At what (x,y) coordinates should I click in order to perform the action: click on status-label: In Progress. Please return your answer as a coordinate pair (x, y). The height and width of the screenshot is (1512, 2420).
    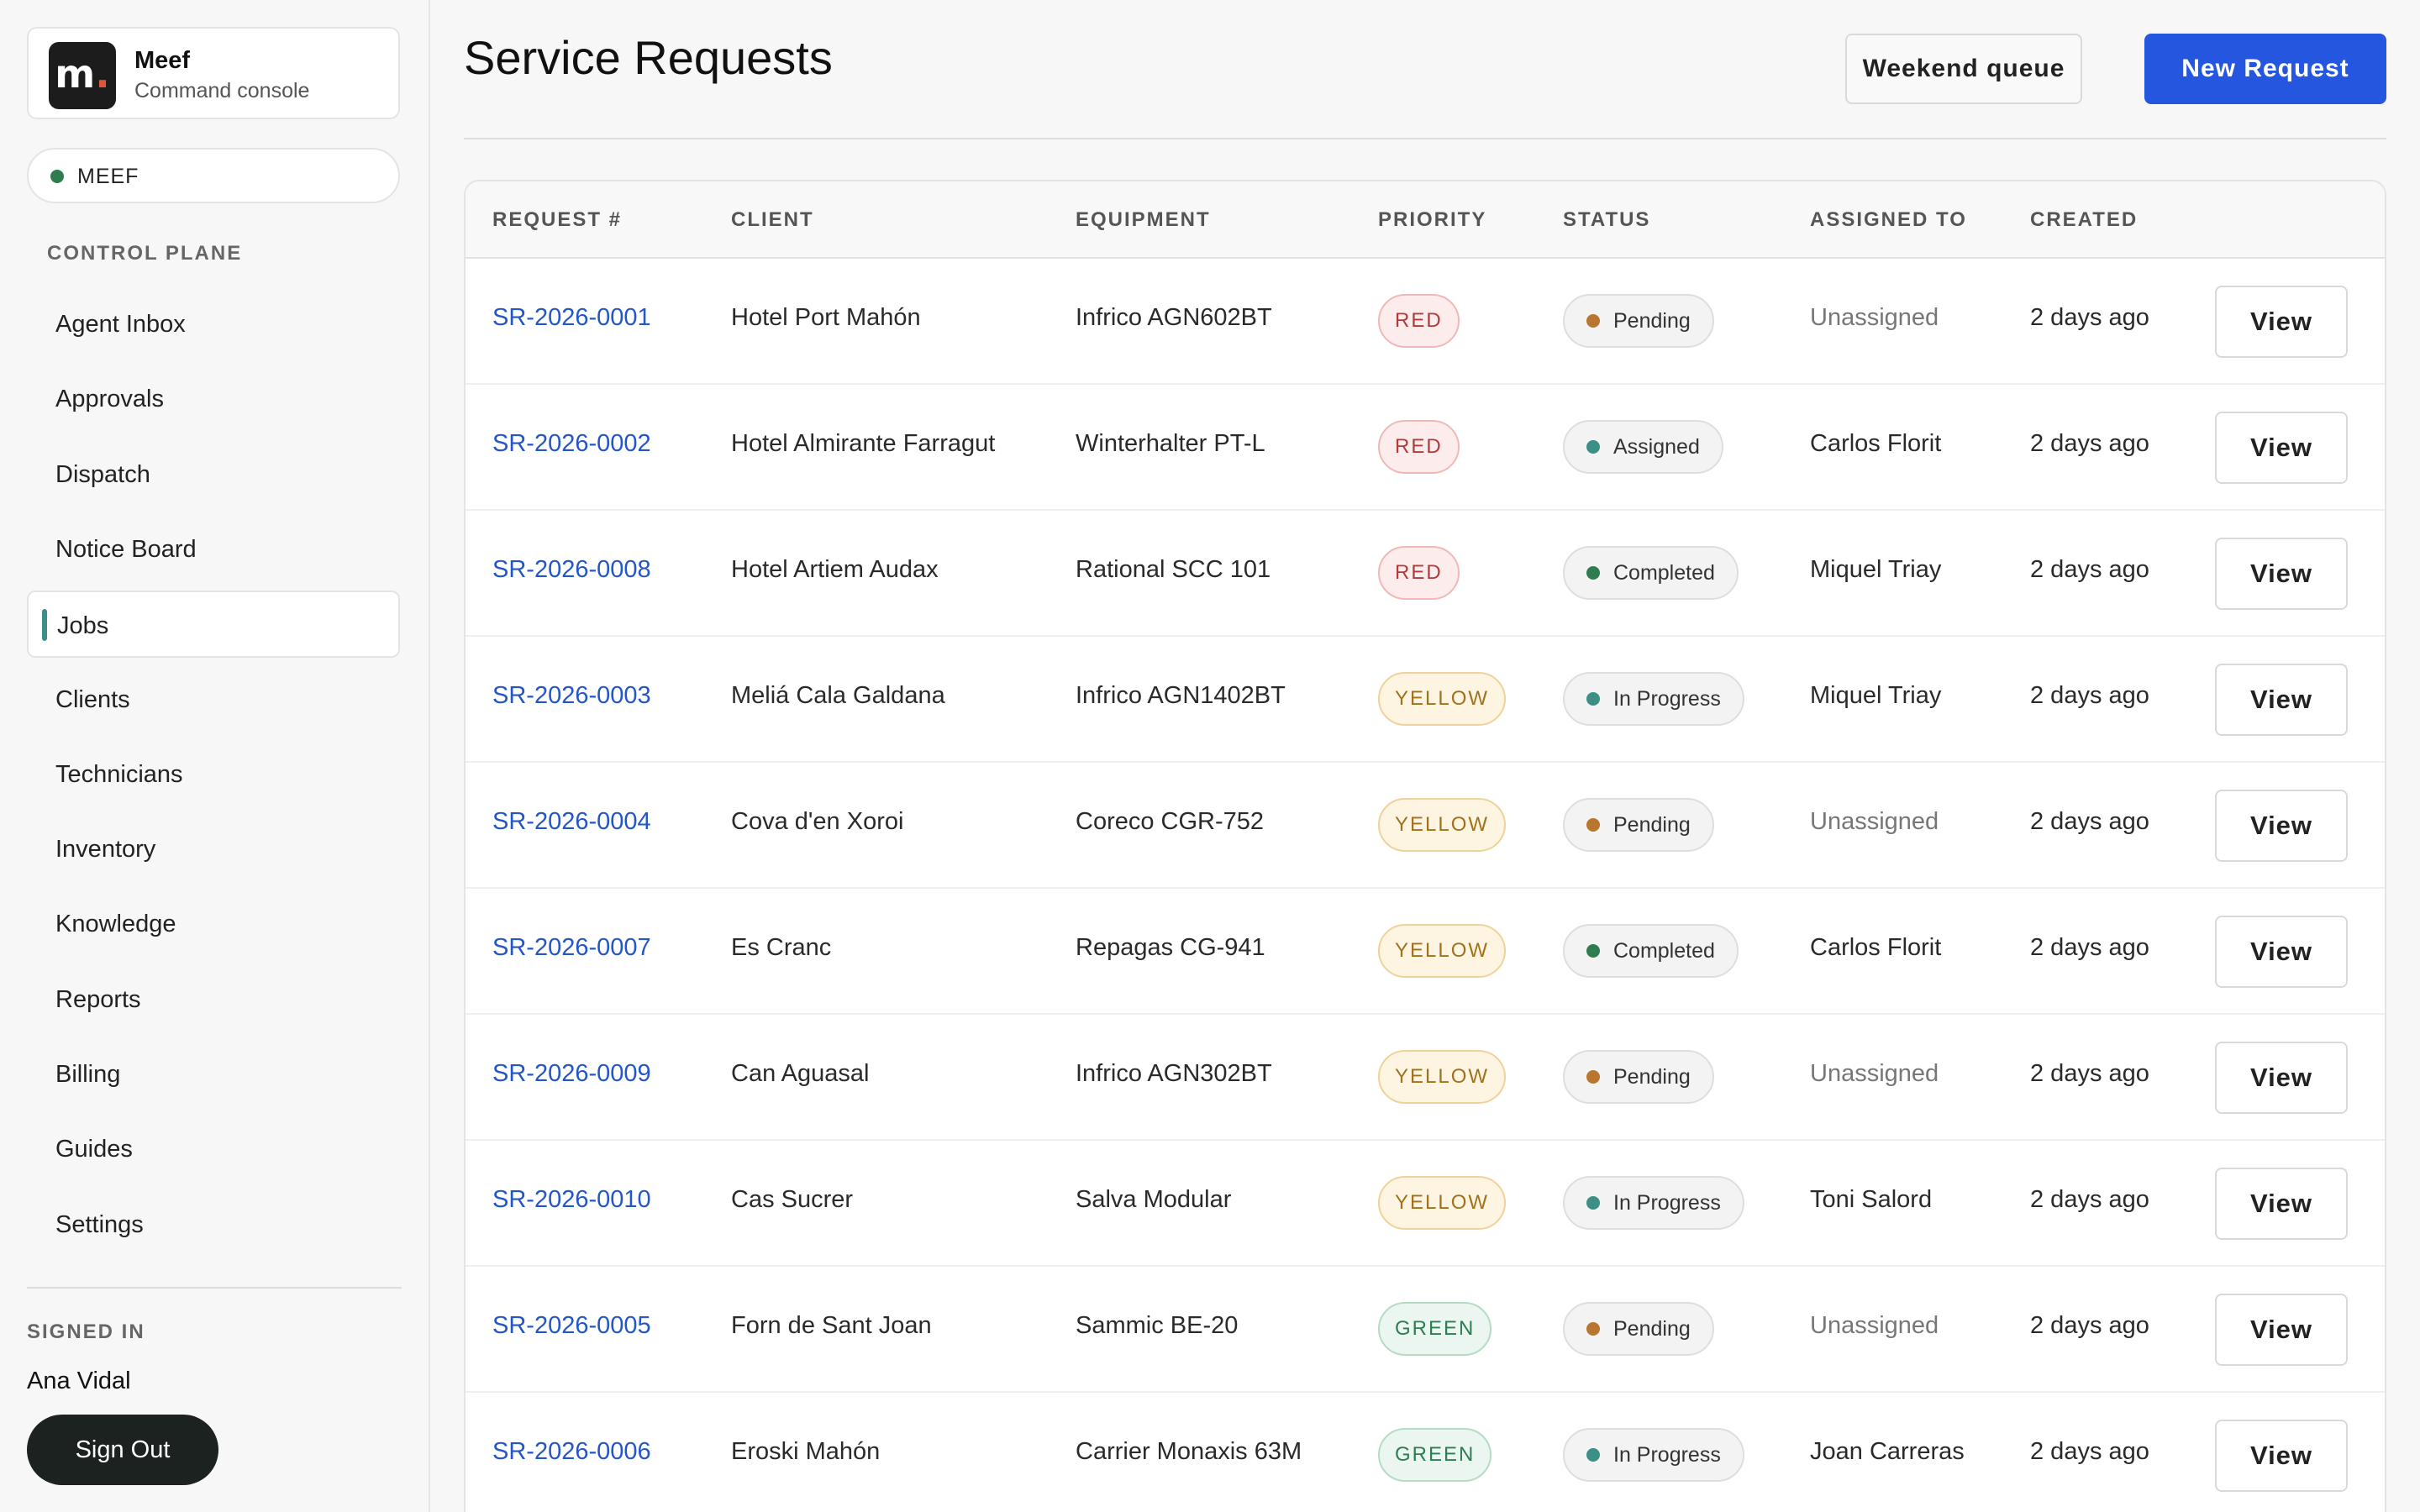
    Looking at the image, I should click on (1667, 1203).